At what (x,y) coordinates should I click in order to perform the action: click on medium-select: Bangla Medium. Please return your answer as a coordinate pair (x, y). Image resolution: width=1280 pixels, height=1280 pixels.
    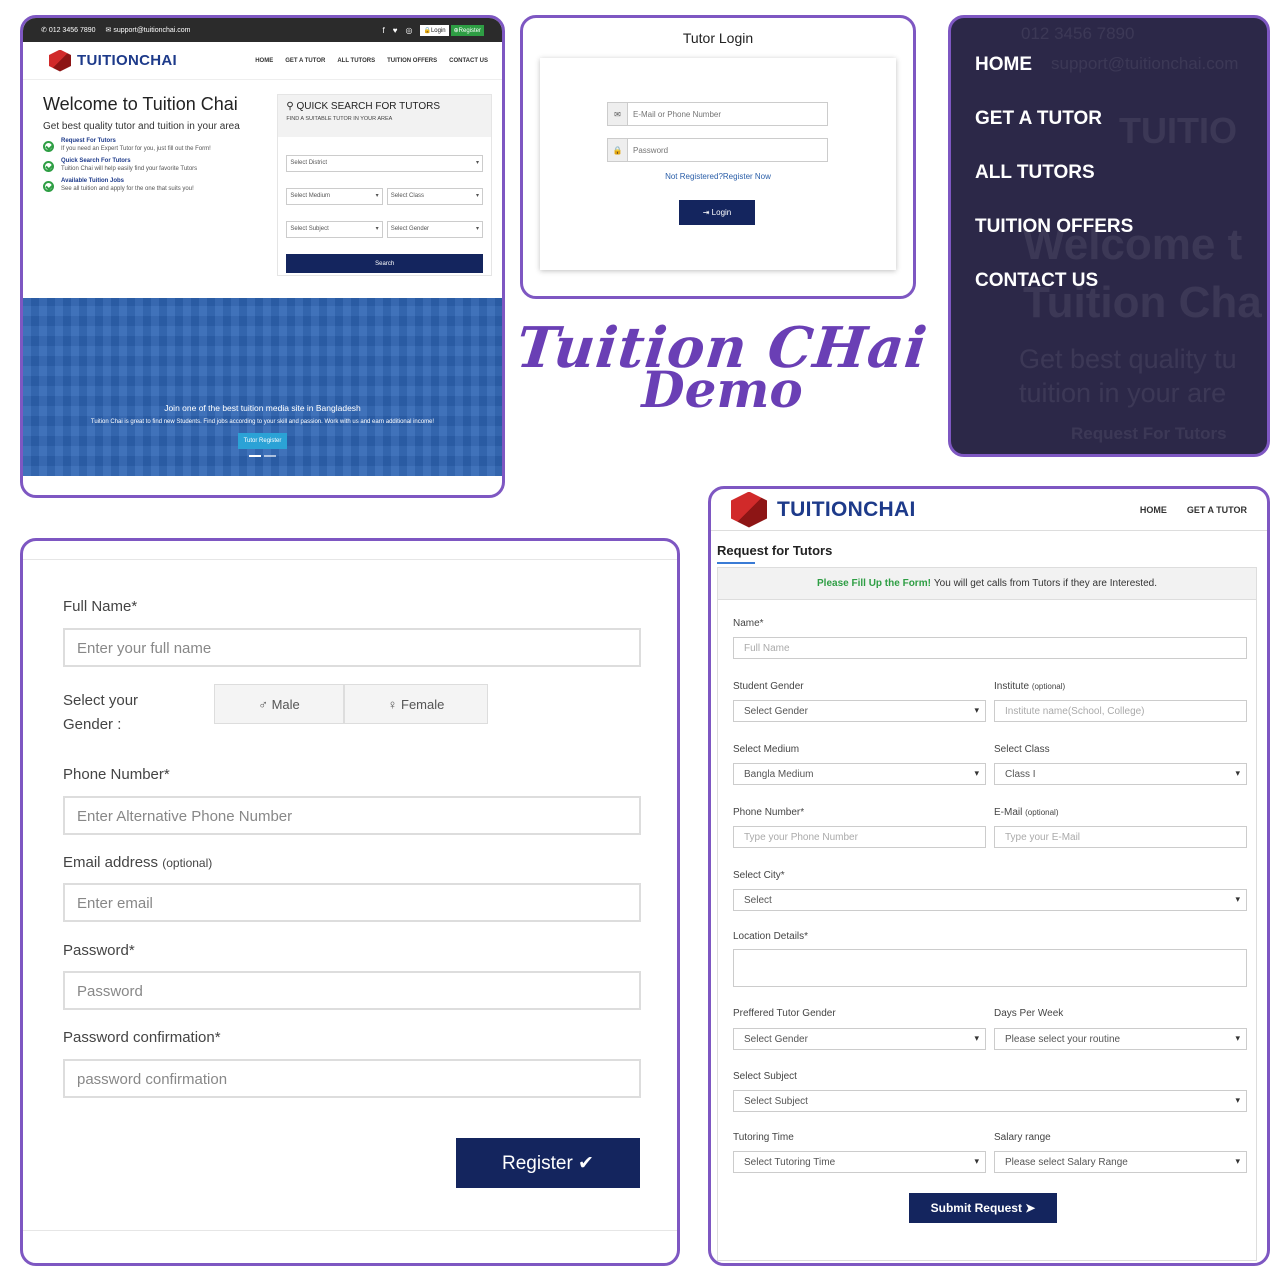
    Looking at the image, I should click on (859, 774).